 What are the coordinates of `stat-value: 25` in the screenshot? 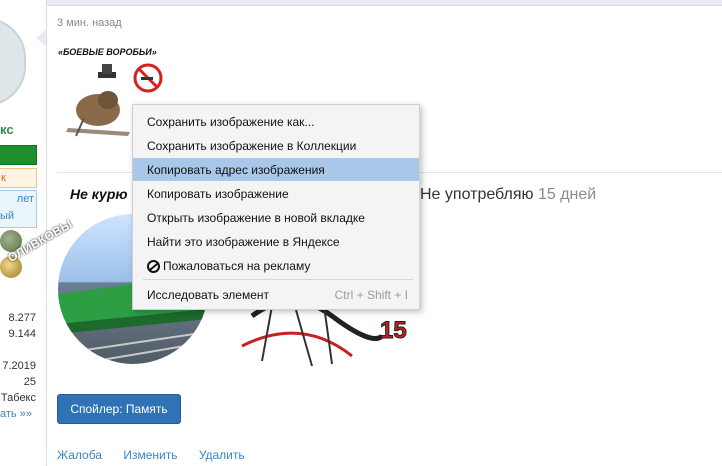 It's located at (29, 382).